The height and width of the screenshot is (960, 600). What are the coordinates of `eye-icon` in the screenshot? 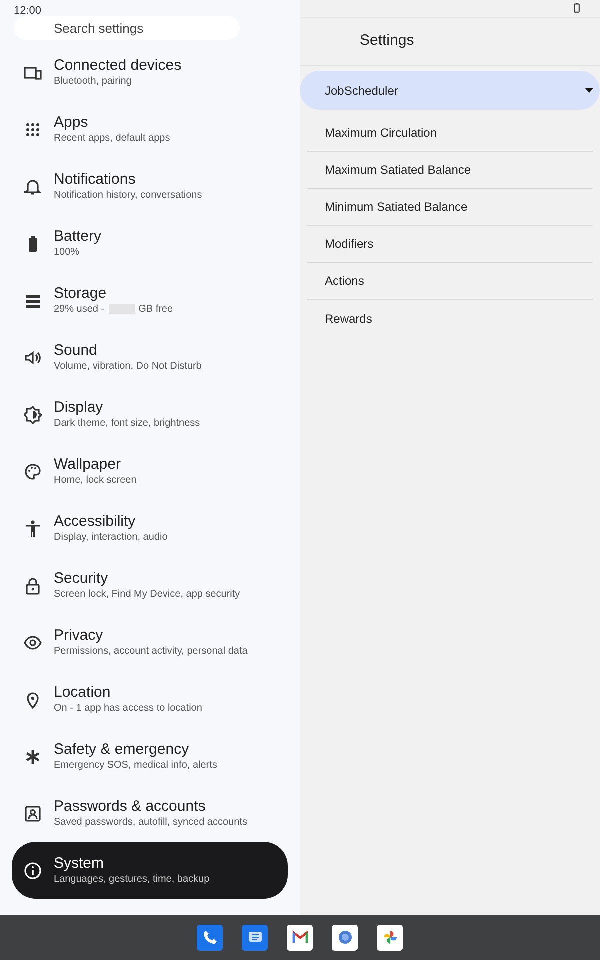 It's located at (33, 643).